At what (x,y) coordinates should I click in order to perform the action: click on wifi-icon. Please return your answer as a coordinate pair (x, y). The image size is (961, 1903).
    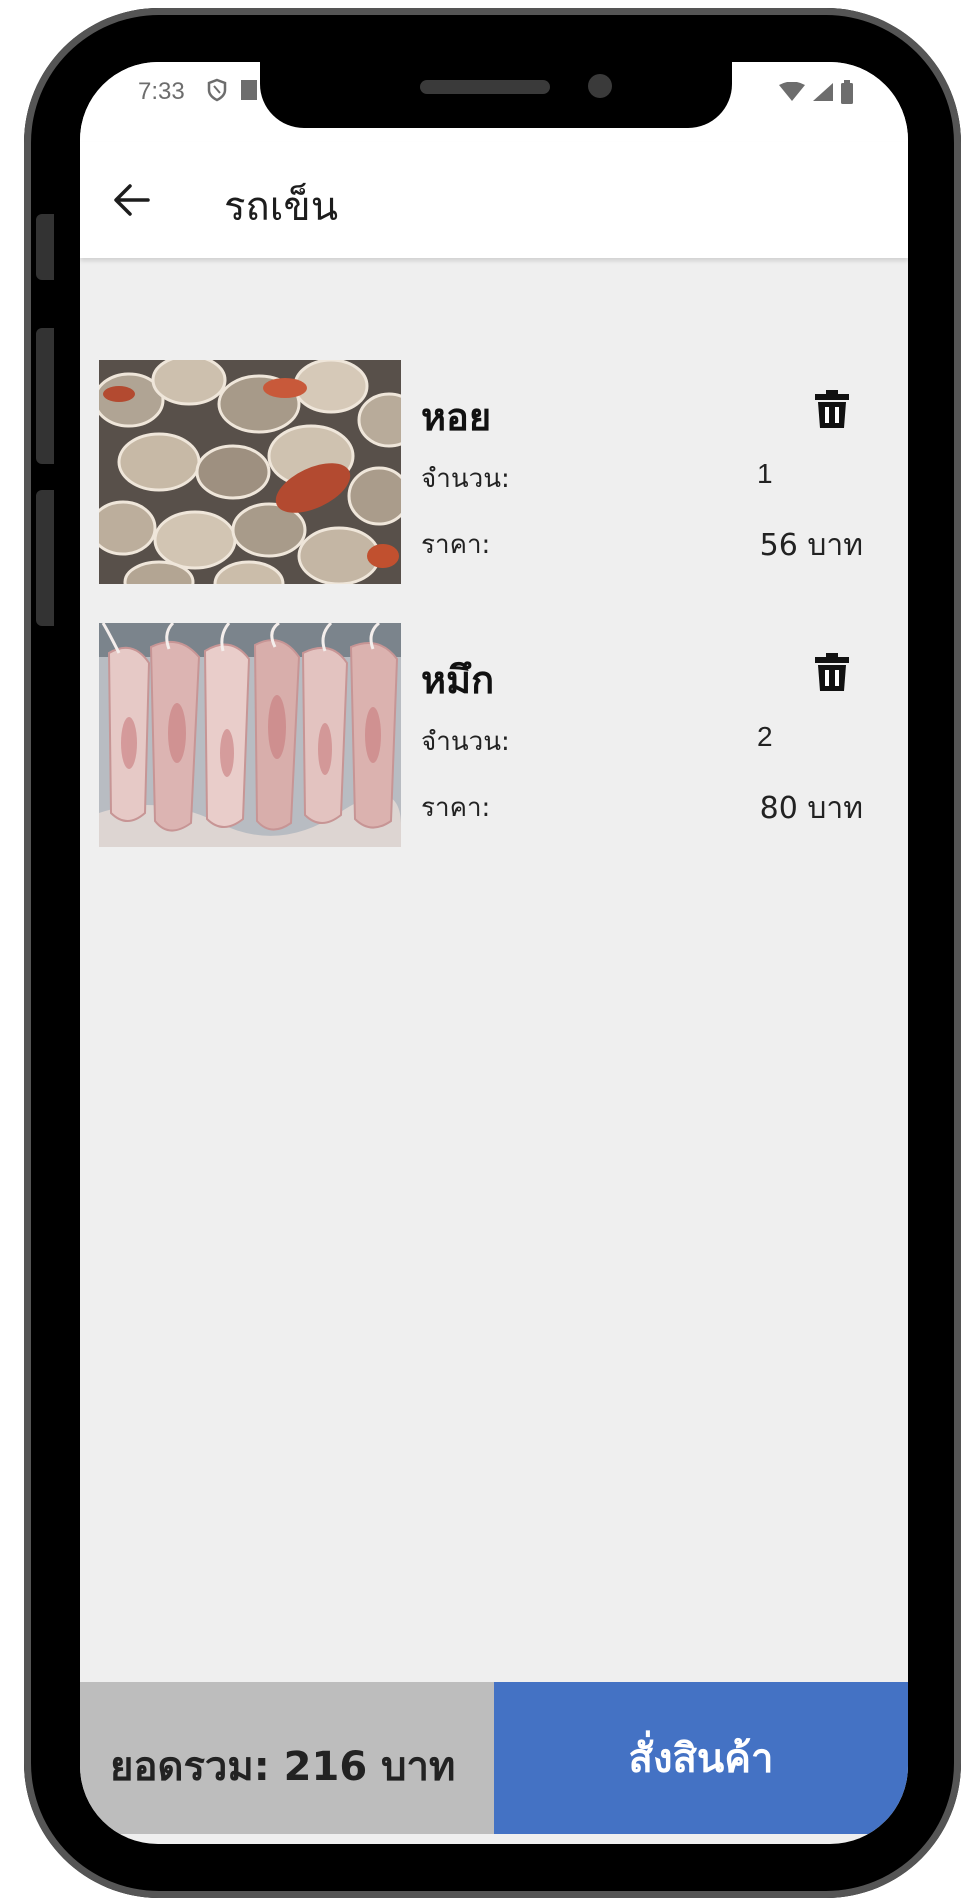
    Looking at the image, I should click on (792, 91).